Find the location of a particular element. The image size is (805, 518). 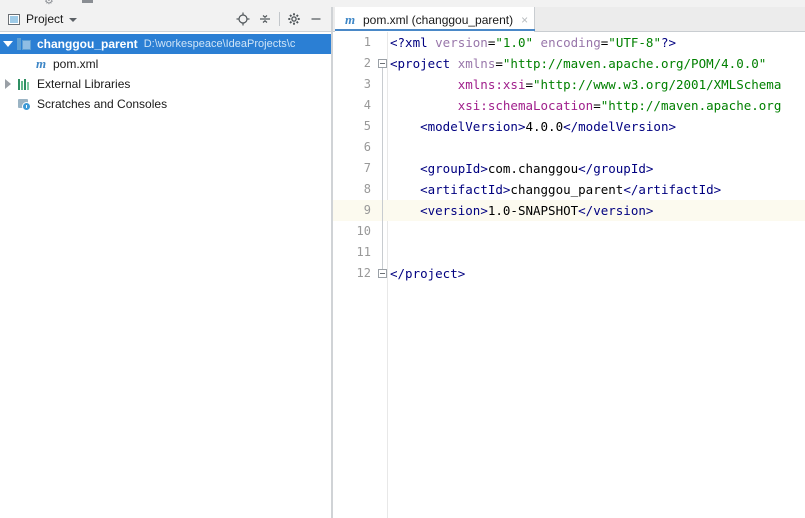

library-icon is located at coordinates (25, 84).